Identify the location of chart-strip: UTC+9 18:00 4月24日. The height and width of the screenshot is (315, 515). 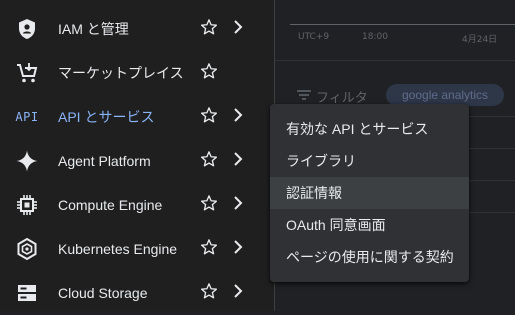
(402, 25).